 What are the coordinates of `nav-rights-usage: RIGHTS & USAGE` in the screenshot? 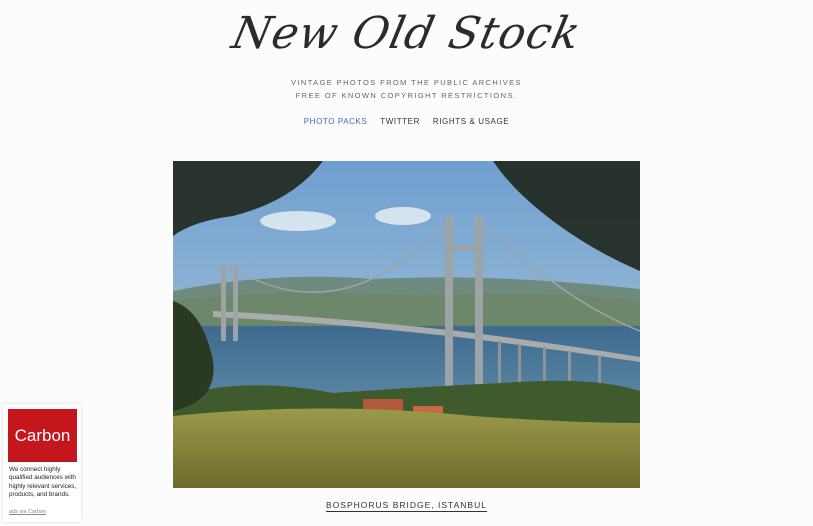 It's located at (471, 121).